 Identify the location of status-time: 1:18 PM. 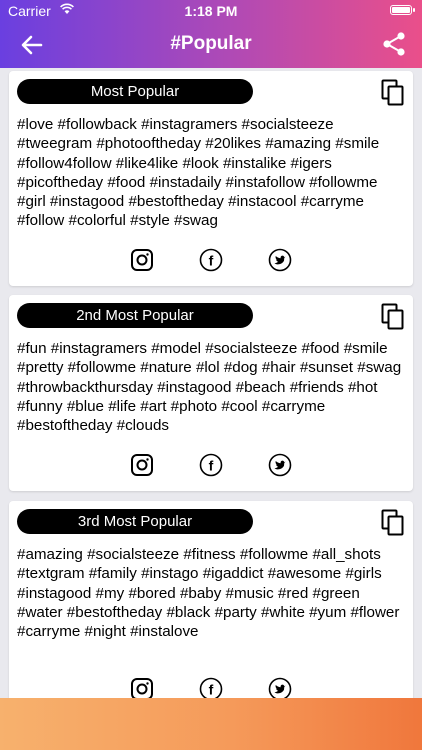
(211, 11).